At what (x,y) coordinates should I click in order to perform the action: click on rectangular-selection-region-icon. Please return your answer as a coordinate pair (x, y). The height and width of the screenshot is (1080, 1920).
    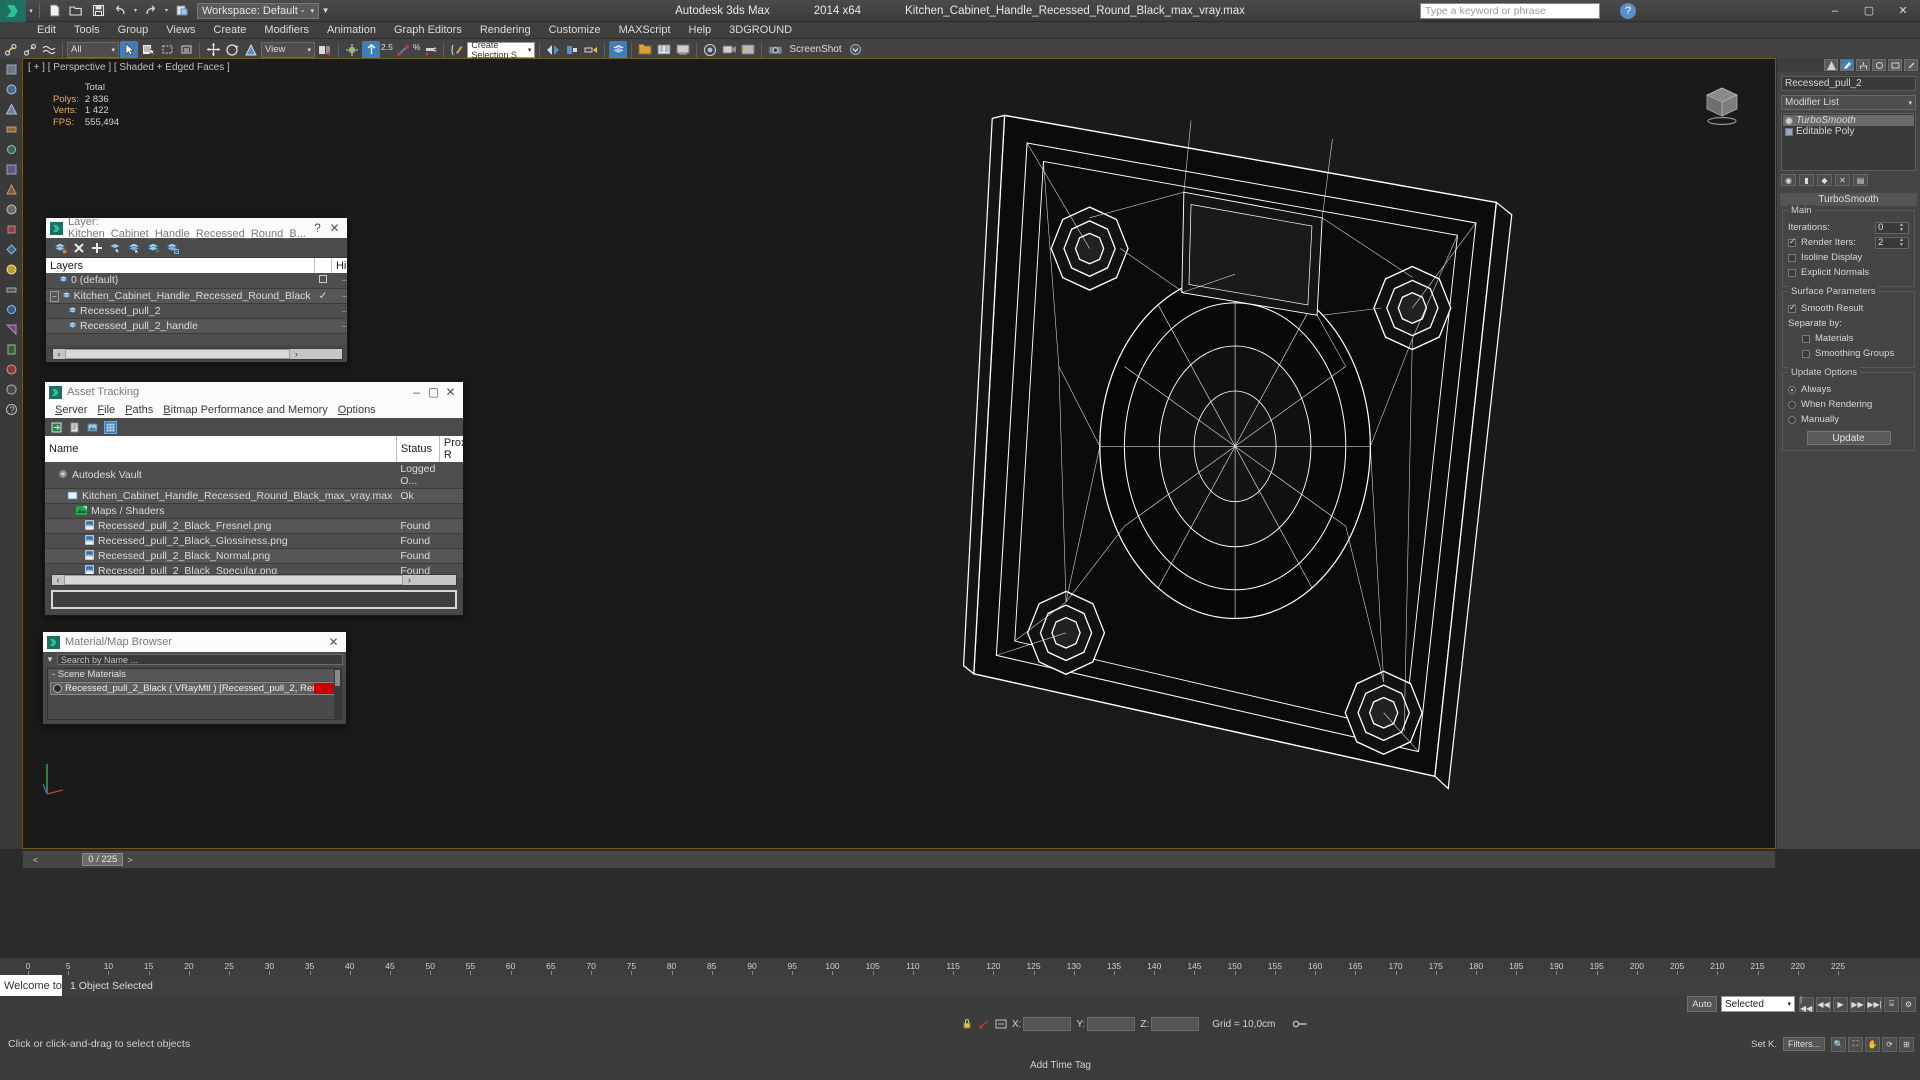
    Looking at the image, I should click on (167, 50).